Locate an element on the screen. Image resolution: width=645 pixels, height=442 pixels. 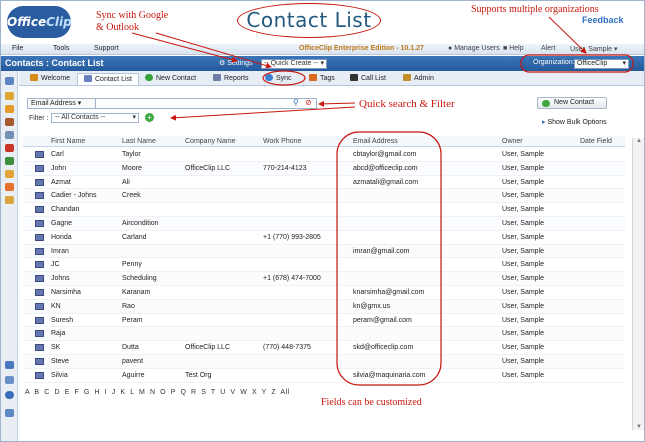
filter-arrow is located at coordinates (263, 113).